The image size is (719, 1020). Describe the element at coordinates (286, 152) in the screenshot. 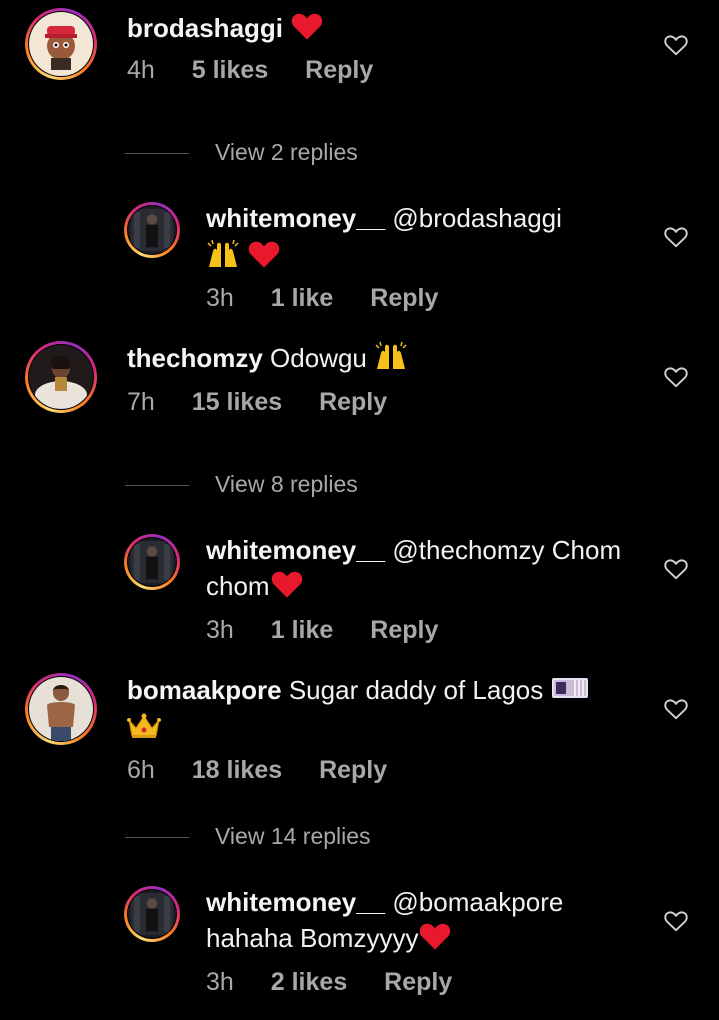

I see `view-replies-label: View 2 replies` at that location.